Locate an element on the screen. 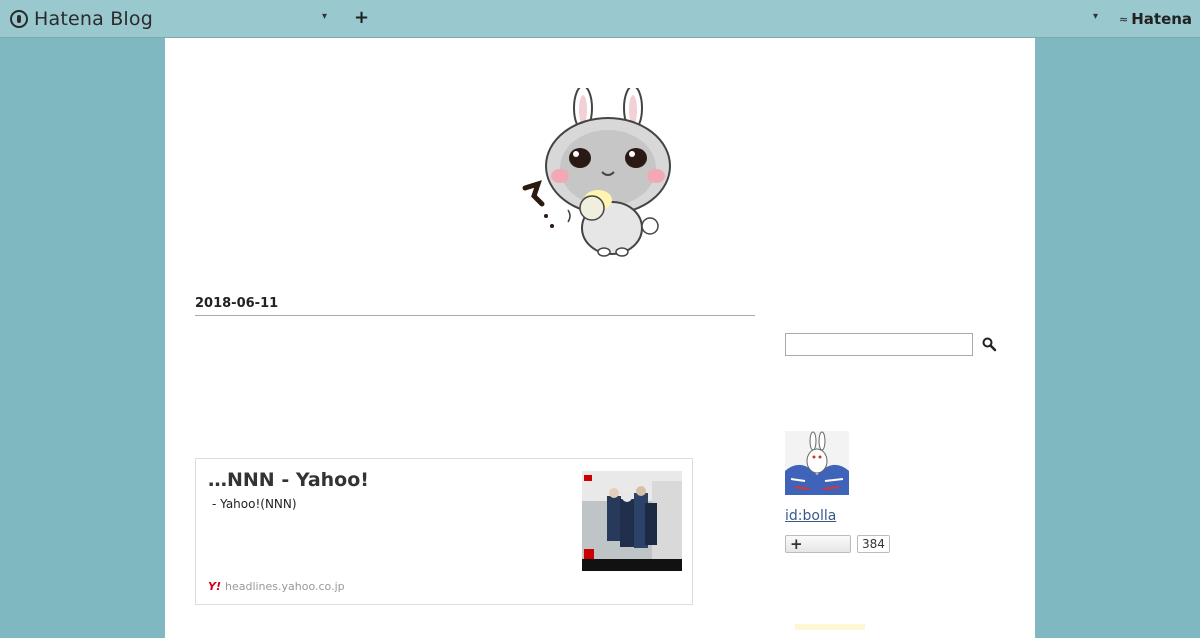  blog-menu-caret-down-icon: ▾ is located at coordinates (324, 16).